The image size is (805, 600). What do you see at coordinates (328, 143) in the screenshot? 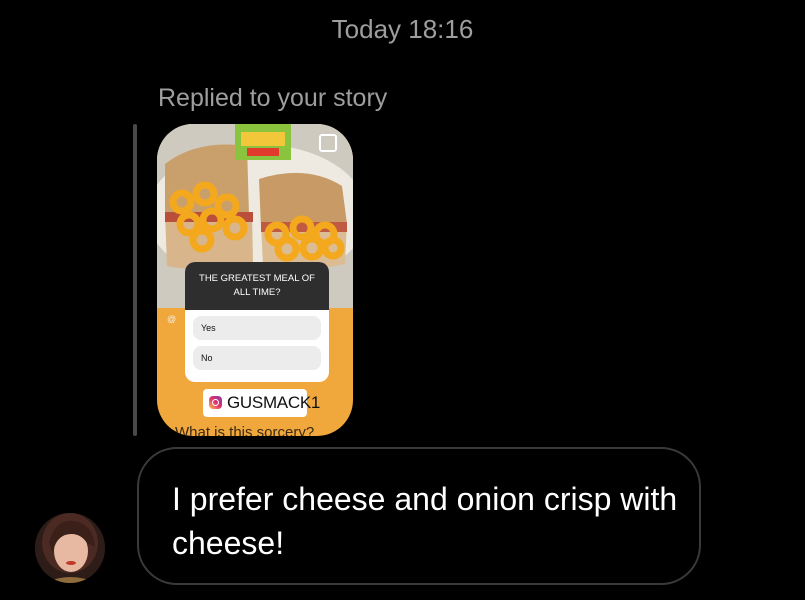
I see `story-multi-icon` at bounding box center [328, 143].